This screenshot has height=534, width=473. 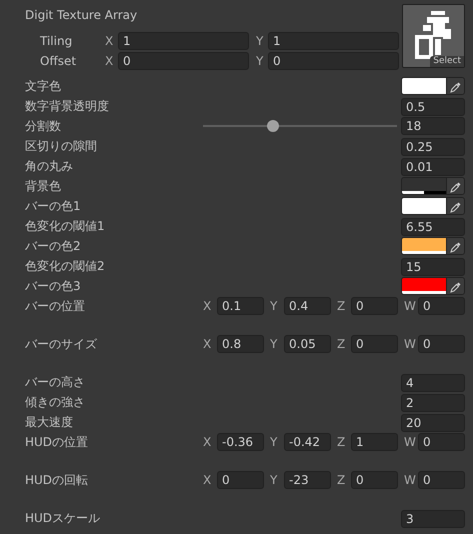 I want to click on number-field: 0.5, so click(x=433, y=107).